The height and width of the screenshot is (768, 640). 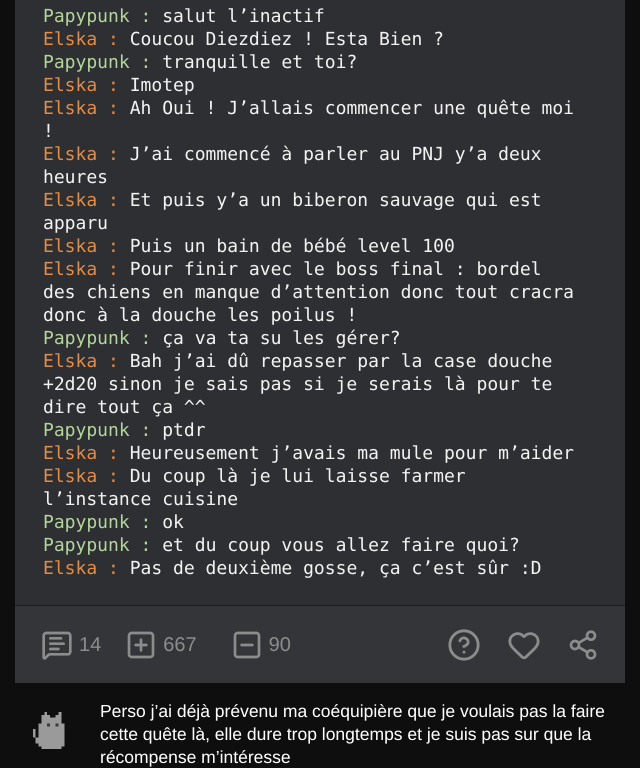 I want to click on minus-icon, so click(x=246, y=644).